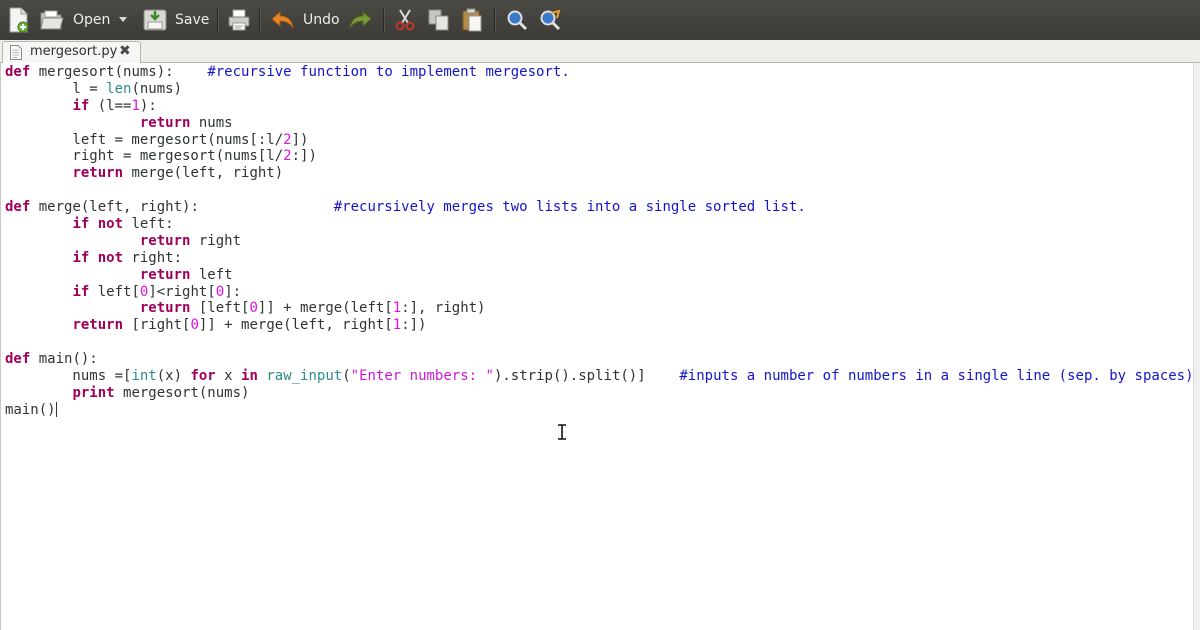 The width and height of the screenshot is (1200, 630). What do you see at coordinates (282, 19) in the screenshot?
I see `undo-arrow-icon` at bounding box center [282, 19].